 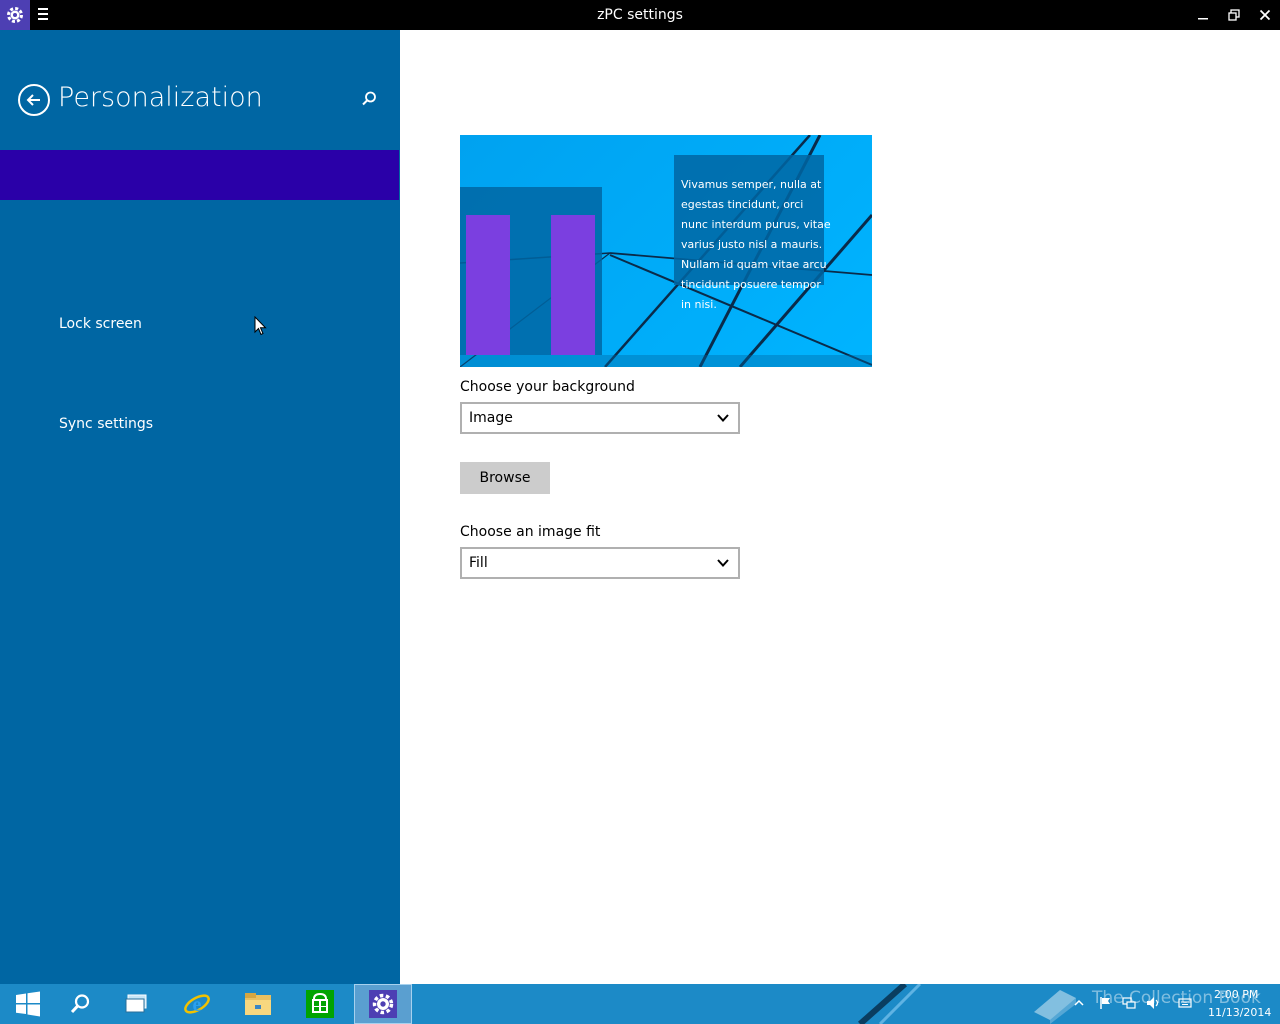 What do you see at coordinates (160, 97) in the screenshot?
I see `page-title: Personalization` at bounding box center [160, 97].